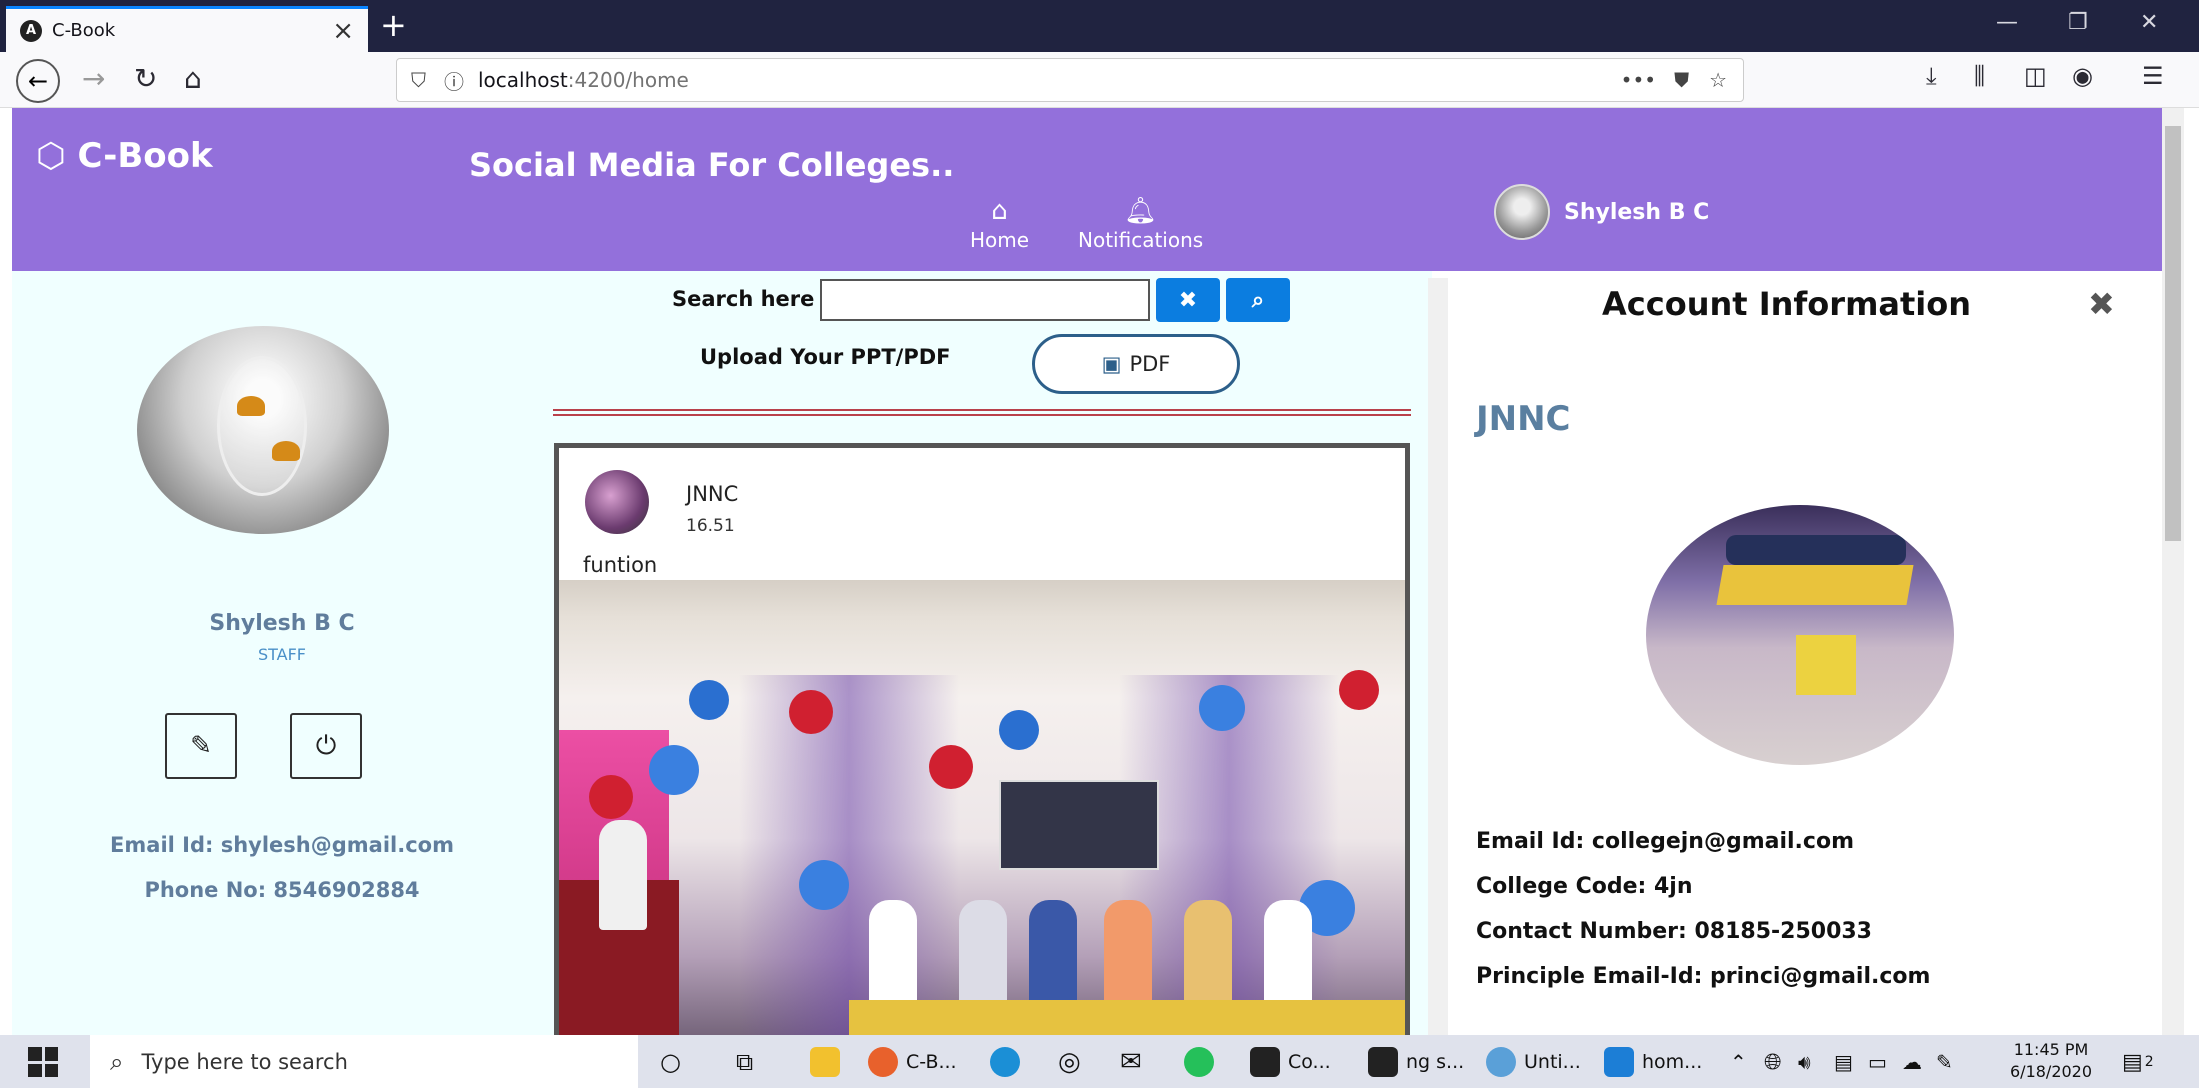 The height and width of the screenshot is (1088, 2199). What do you see at coordinates (343, 31) in the screenshot?
I see `close-tab-icon: ×` at bounding box center [343, 31].